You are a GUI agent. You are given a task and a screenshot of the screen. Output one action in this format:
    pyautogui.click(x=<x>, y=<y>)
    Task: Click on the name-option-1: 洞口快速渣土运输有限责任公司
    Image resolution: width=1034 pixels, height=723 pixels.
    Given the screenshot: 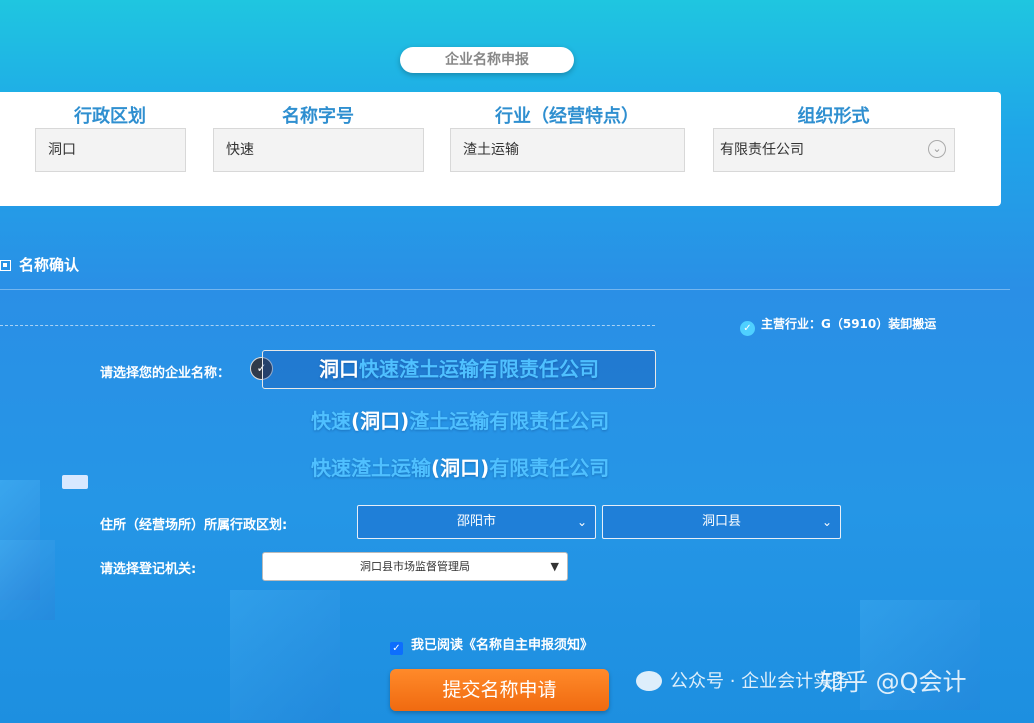 What is the action you would take?
    pyautogui.click(x=459, y=369)
    